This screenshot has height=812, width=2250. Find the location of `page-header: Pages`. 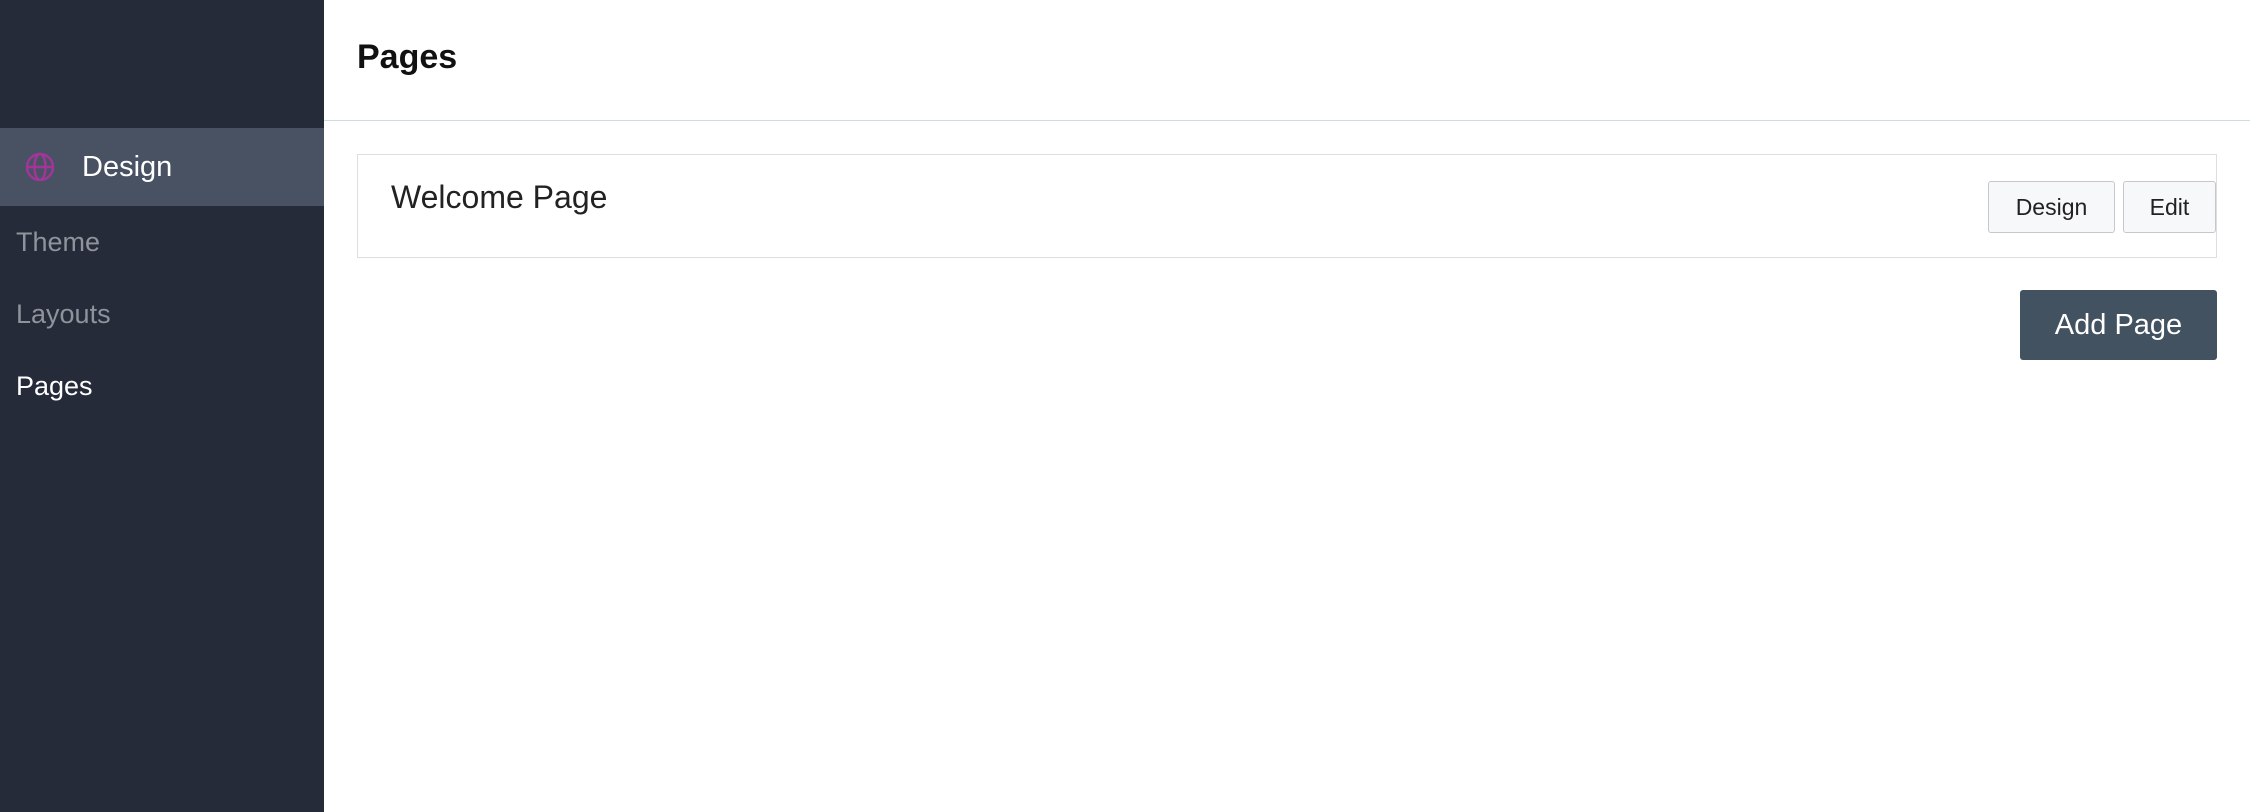

page-header: Pages is located at coordinates (1287, 60).